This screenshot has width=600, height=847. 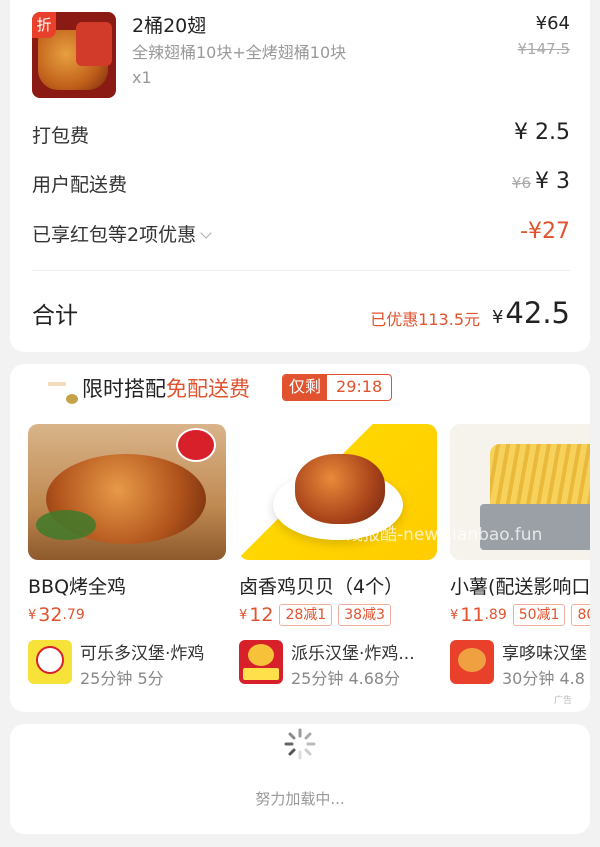 I want to click on ad-label: 广告, so click(x=562, y=701).